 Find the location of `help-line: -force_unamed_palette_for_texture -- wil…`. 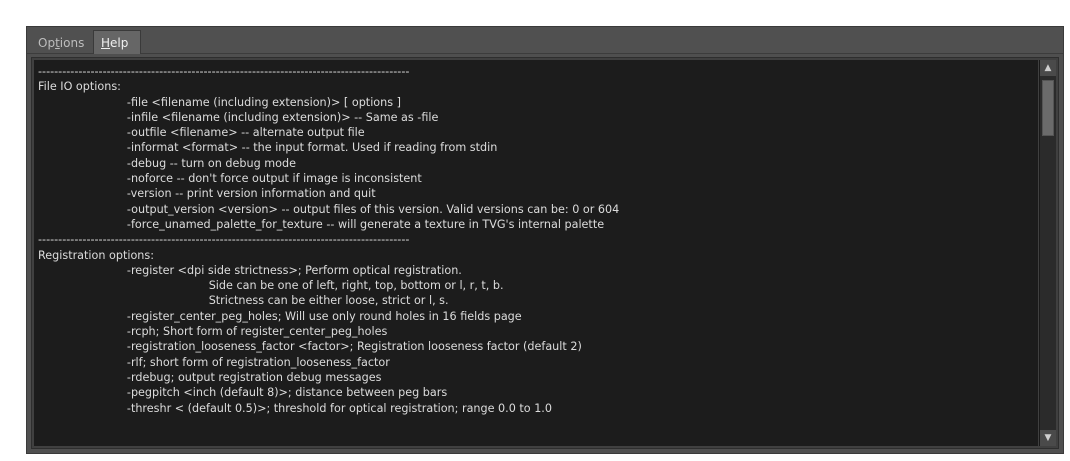

help-line: -force_unamed_palette_for_texture -- wil… is located at coordinates (321, 224).